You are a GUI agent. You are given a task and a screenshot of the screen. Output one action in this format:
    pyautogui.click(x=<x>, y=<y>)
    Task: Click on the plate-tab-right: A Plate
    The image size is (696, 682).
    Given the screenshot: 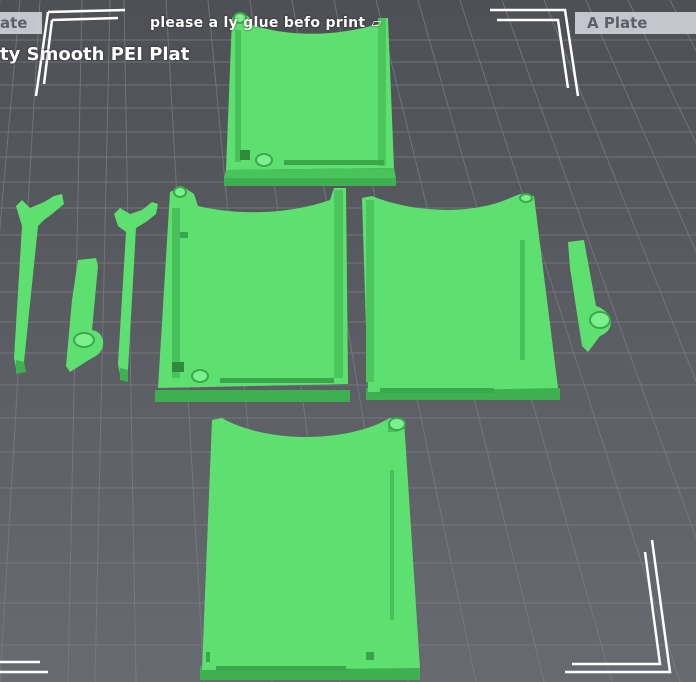 What is the action you would take?
    pyautogui.click(x=635, y=23)
    